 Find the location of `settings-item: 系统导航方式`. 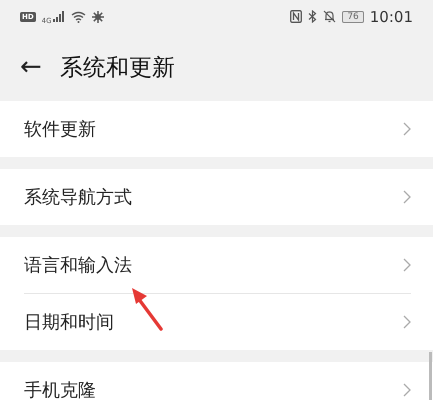

settings-item: 系统导航方式 is located at coordinates (217, 197).